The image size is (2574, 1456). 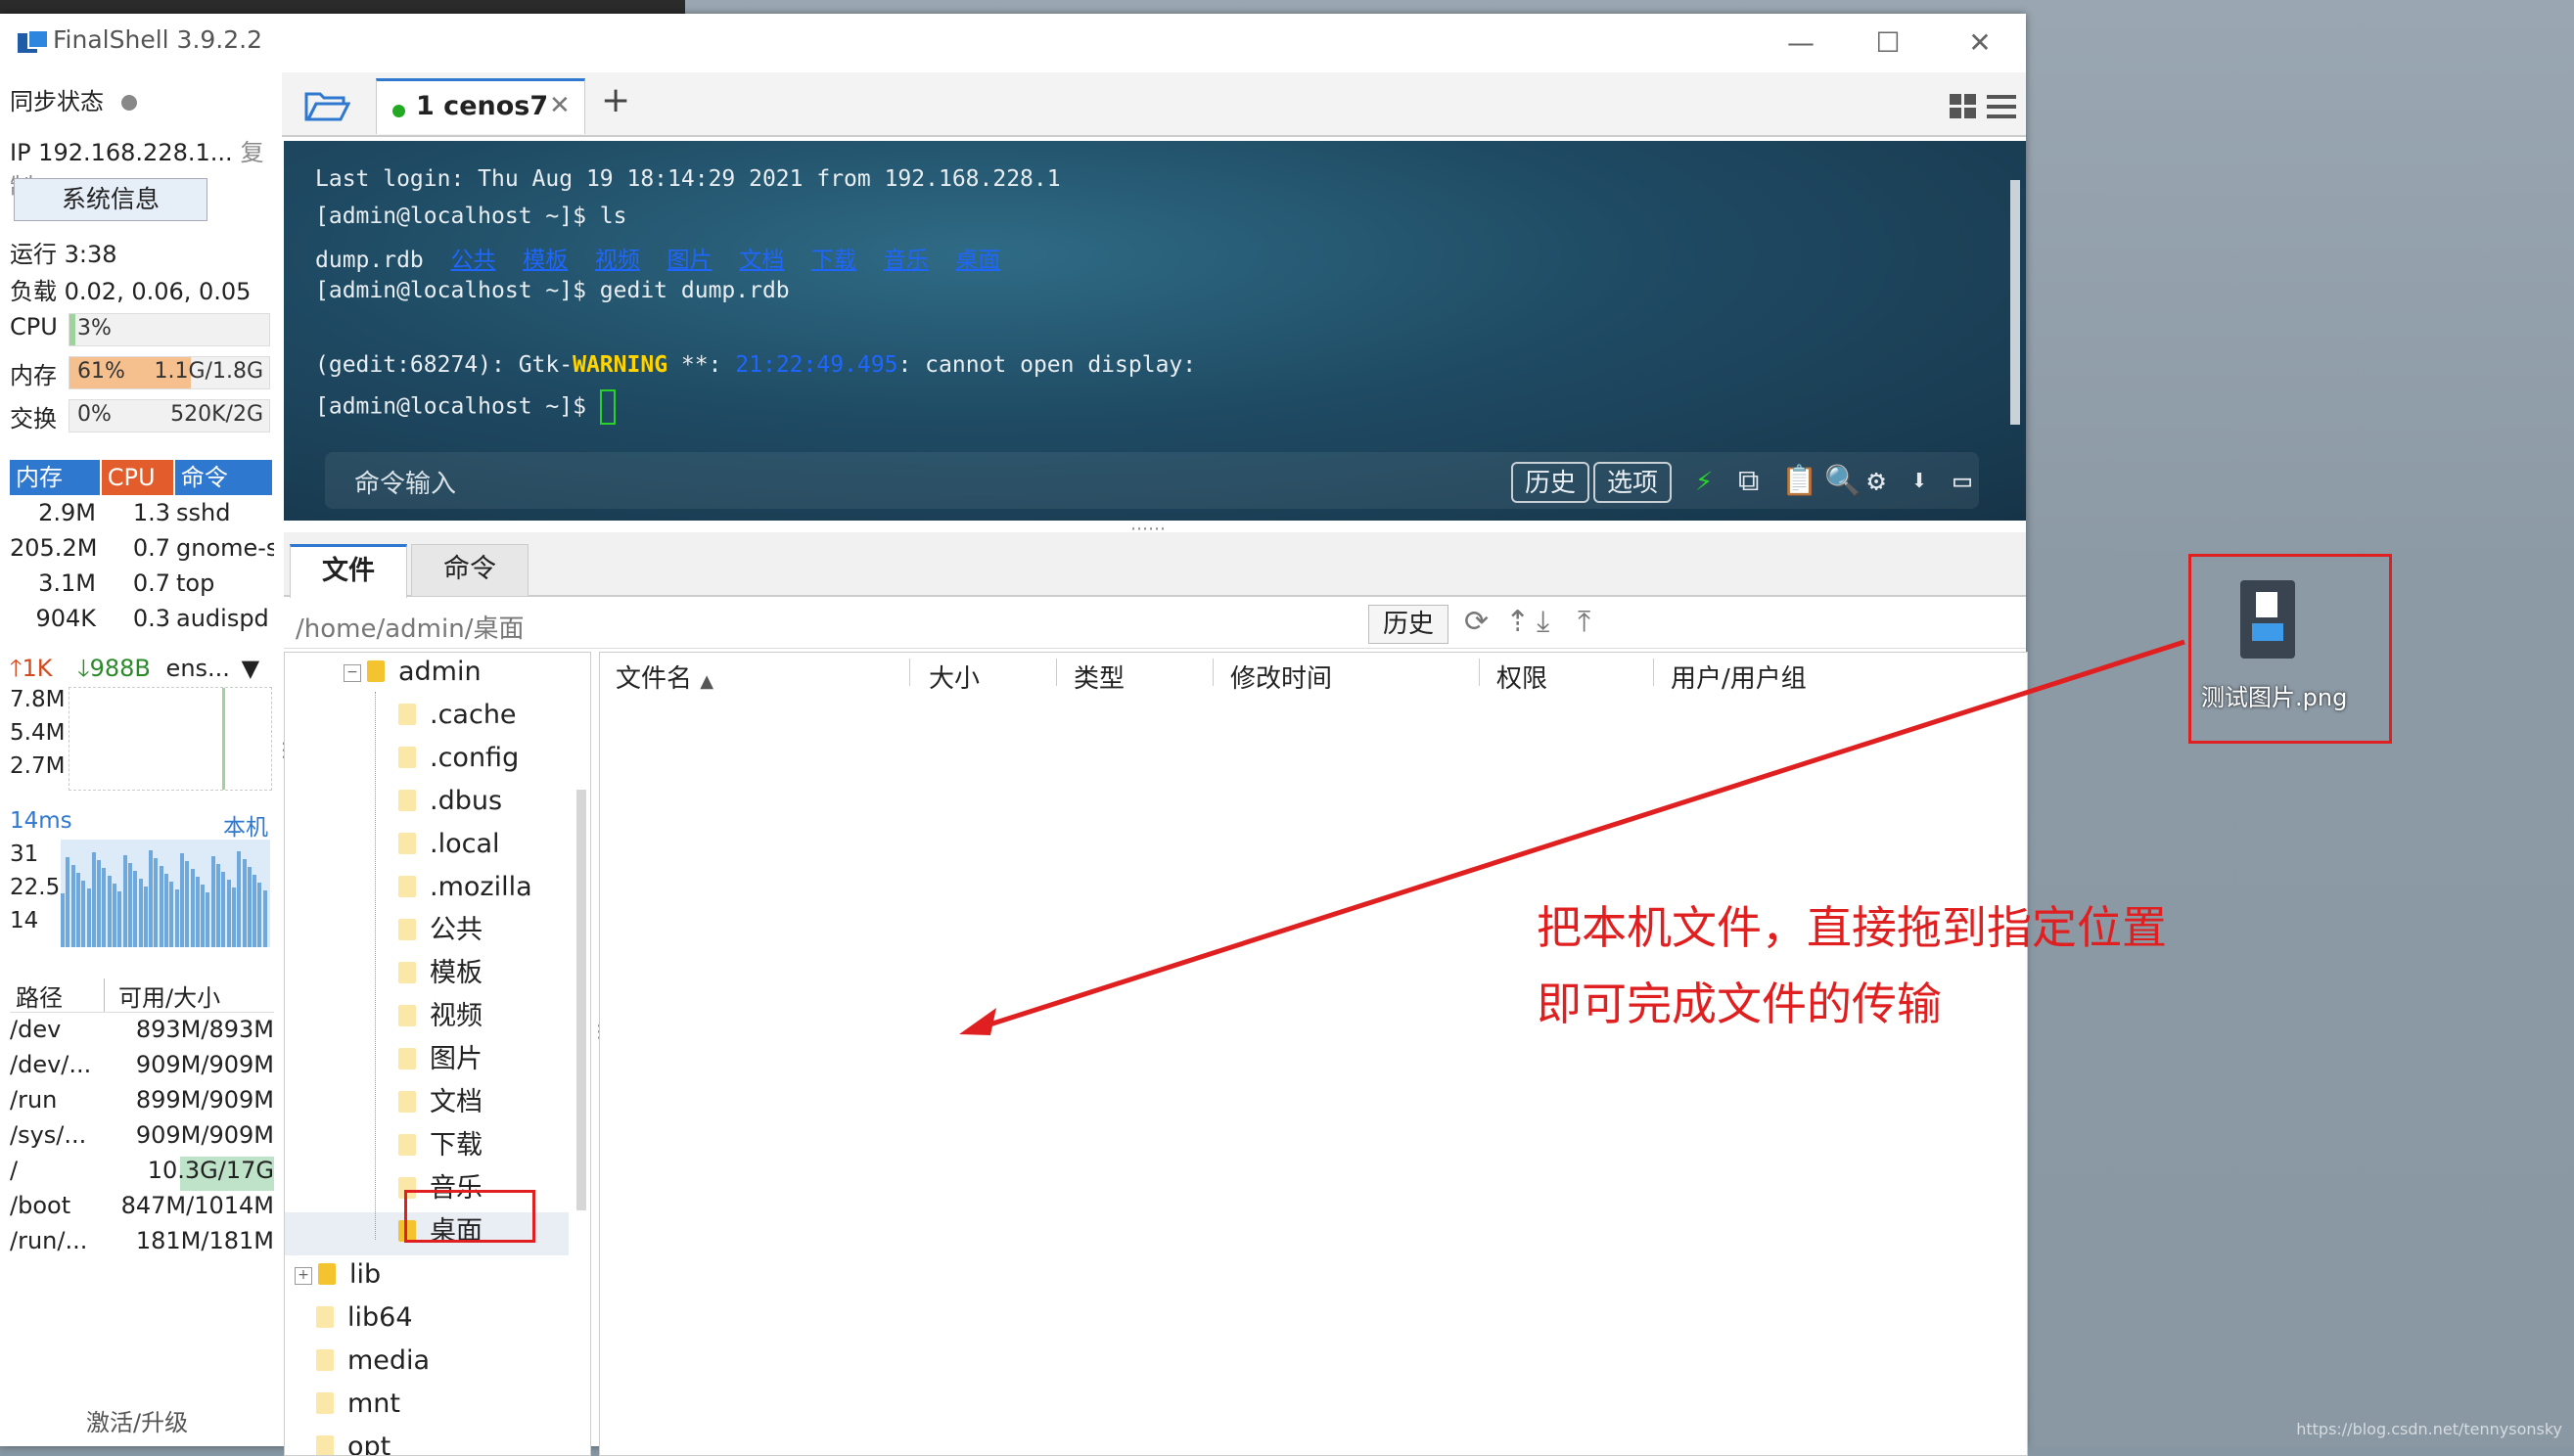 What do you see at coordinates (373, 1361) in the screenshot?
I see `tree-node-root: media` at bounding box center [373, 1361].